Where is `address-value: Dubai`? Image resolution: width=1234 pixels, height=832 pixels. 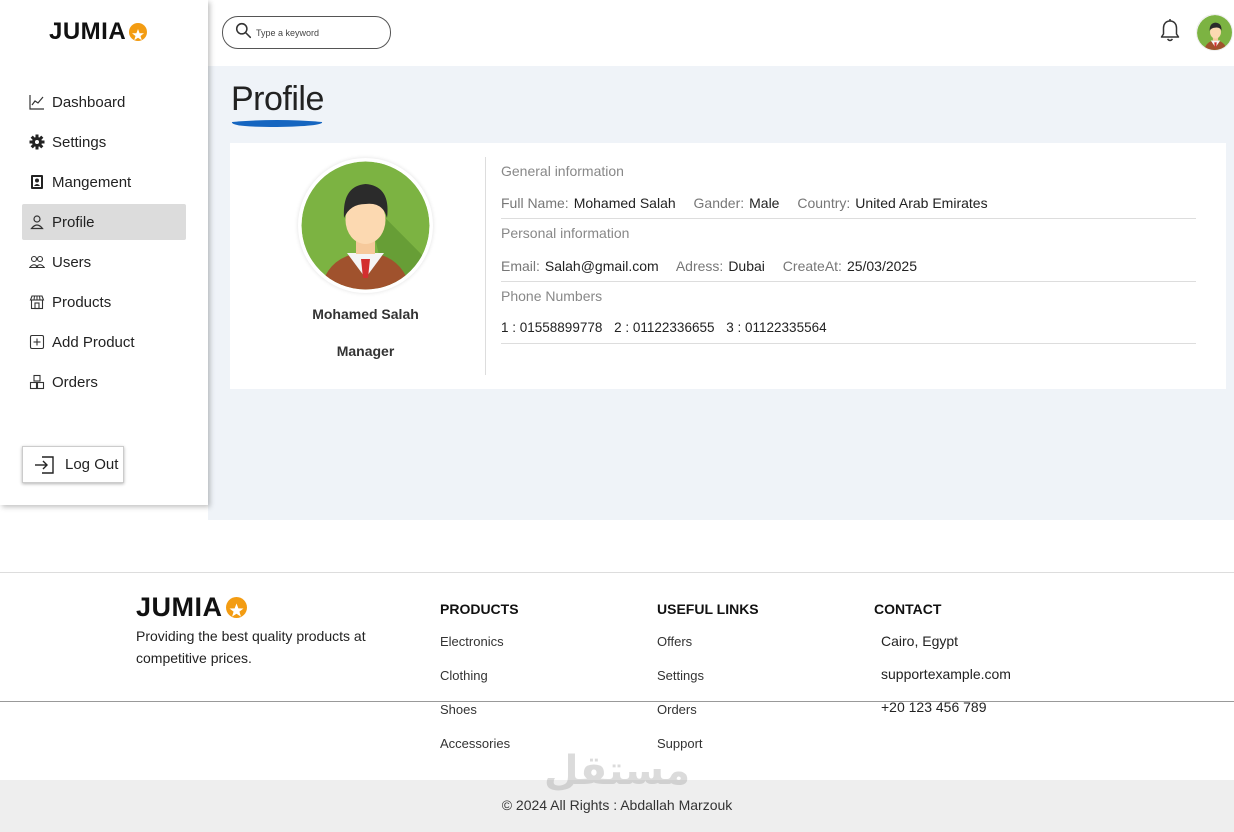
address-value: Dubai is located at coordinates (746, 266).